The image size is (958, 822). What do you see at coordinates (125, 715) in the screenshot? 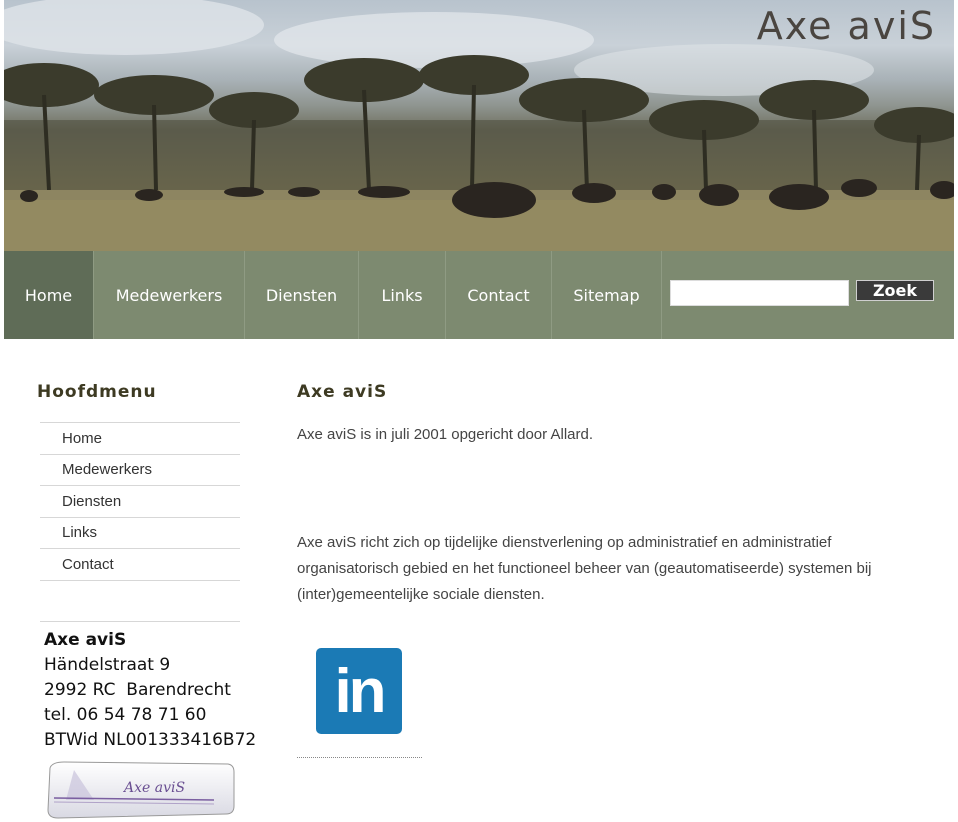
I see `address-phone: tel. 06 54 78 71 60` at bounding box center [125, 715].